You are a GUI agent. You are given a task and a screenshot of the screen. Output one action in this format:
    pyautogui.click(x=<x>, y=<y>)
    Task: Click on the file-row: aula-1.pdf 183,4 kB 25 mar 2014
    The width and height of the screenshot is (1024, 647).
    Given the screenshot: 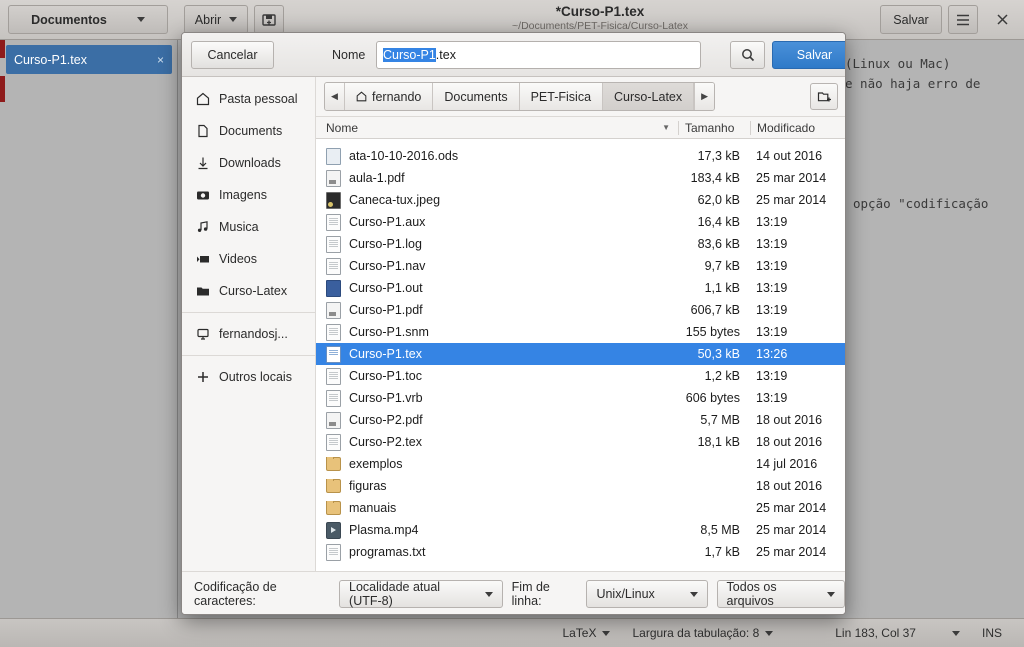 What is the action you would take?
    pyautogui.click(x=580, y=178)
    